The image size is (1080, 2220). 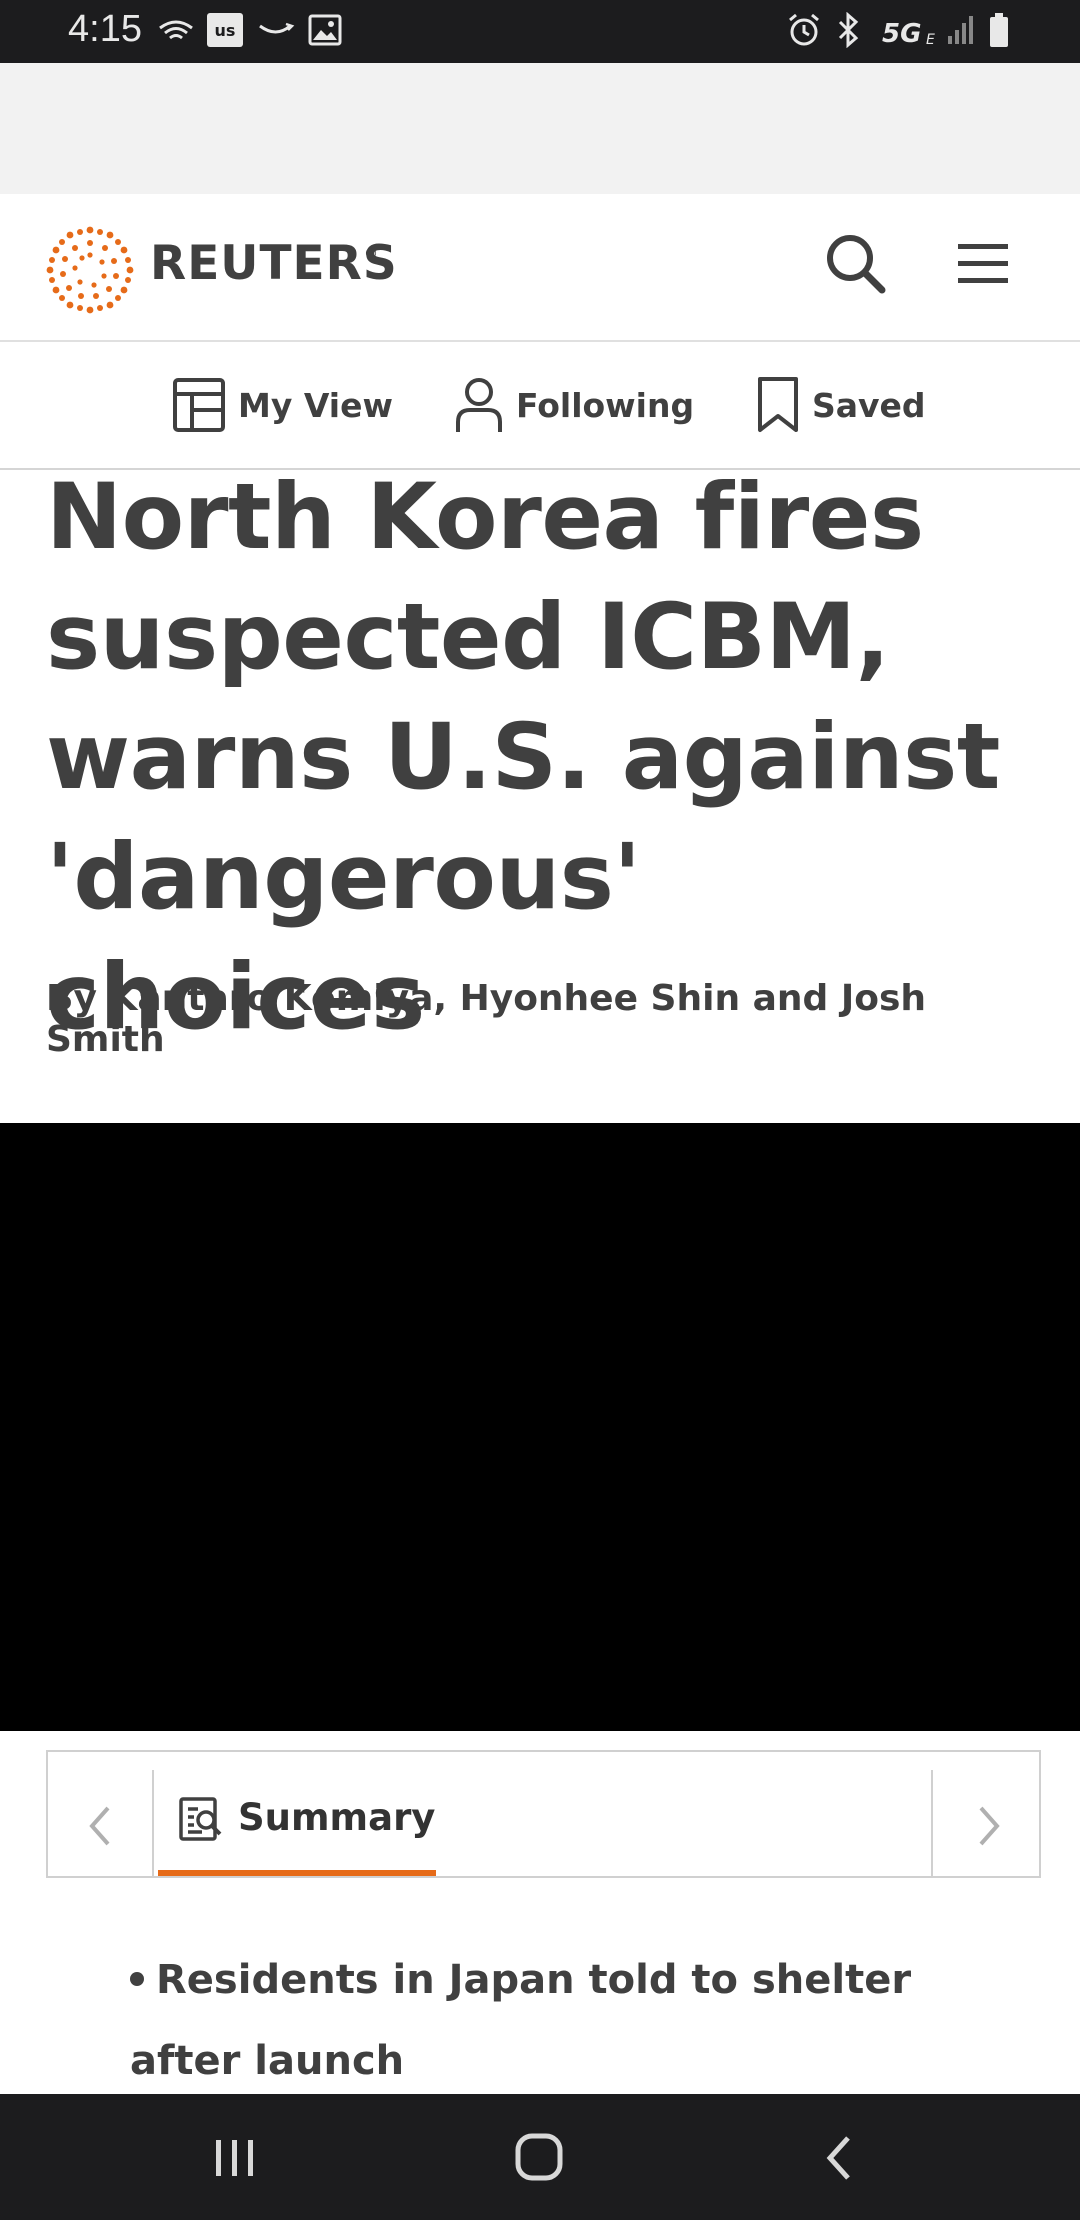 I want to click on 5g-icon: 5G E, so click(x=911, y=33).